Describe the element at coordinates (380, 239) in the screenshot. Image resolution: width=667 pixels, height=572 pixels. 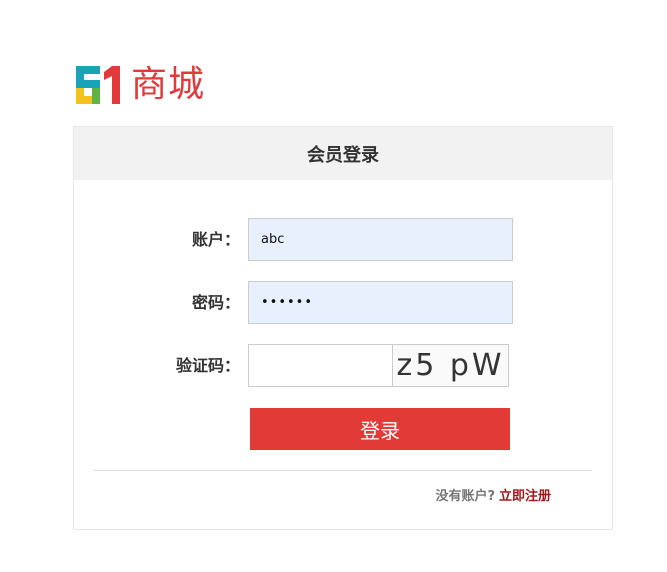
I see `account-input` at that location.